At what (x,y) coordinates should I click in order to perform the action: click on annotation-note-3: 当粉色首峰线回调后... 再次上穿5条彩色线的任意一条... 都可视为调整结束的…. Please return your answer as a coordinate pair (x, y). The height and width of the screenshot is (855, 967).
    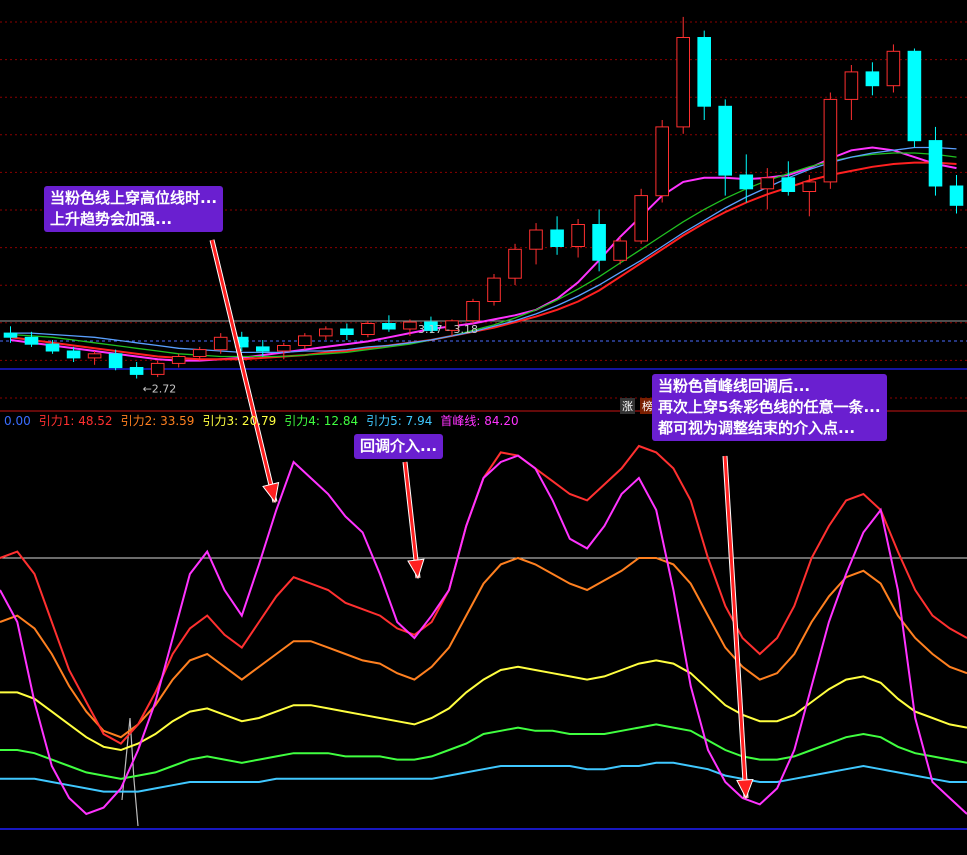
    Looking at the image, I should click on (769, 407).